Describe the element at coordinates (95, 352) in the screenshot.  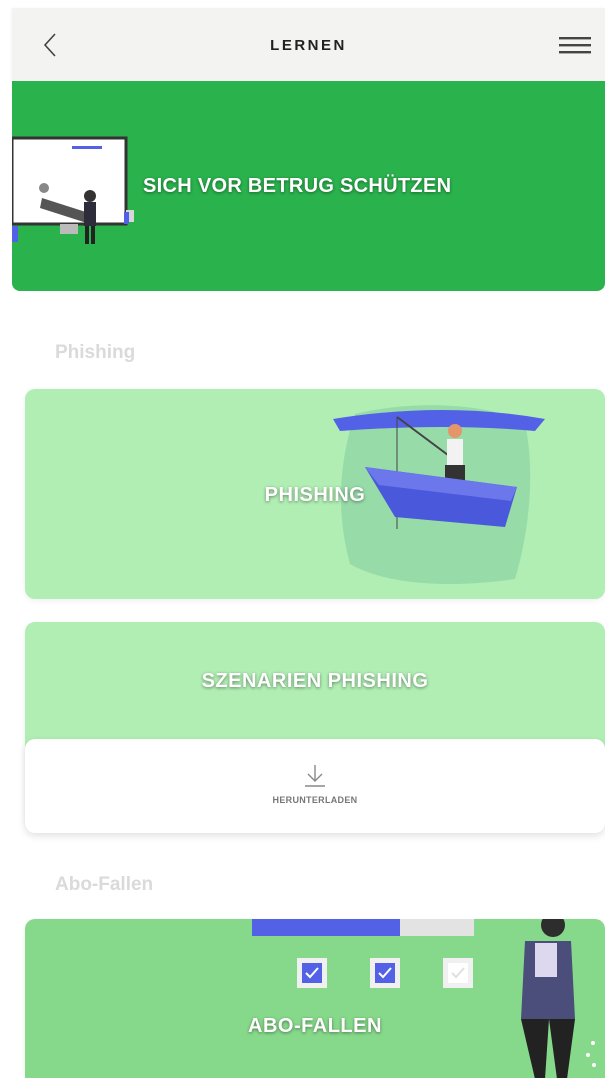
I see `section-heading-phishing: Phishing` at that location.